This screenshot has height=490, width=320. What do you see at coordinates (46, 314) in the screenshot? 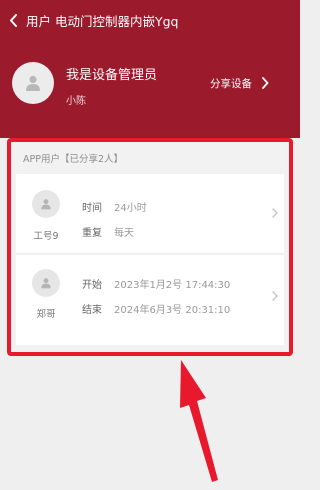
I see `user-name: 郑哥` at bounding box center [46, 314].